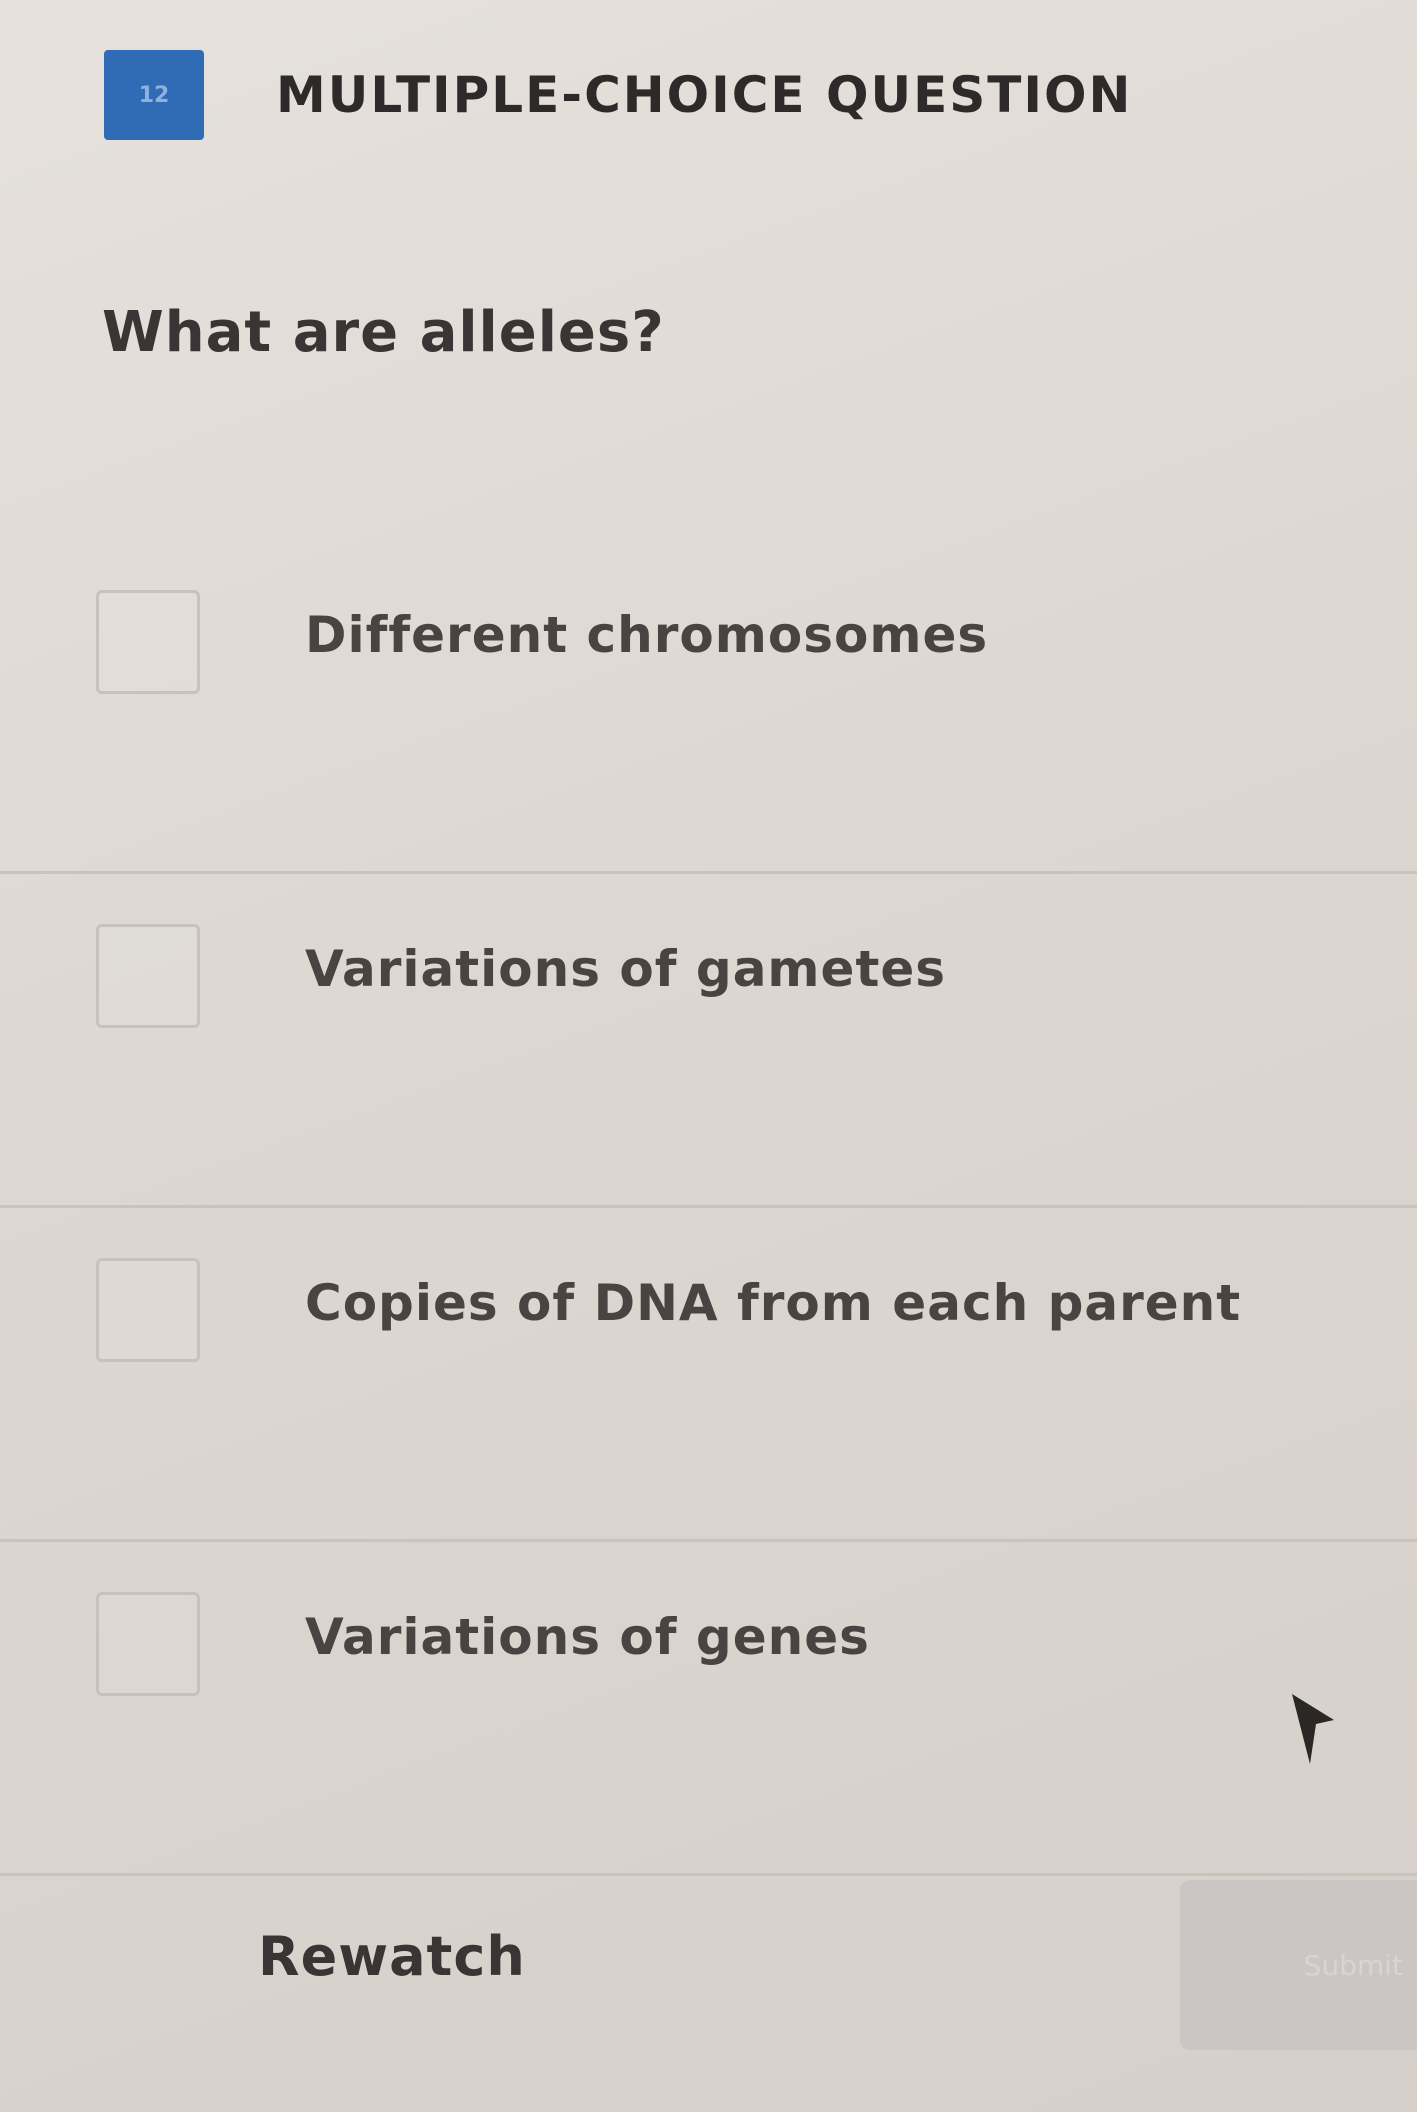  I want to click on option-label: Variations of gametes, so click(626, 969).